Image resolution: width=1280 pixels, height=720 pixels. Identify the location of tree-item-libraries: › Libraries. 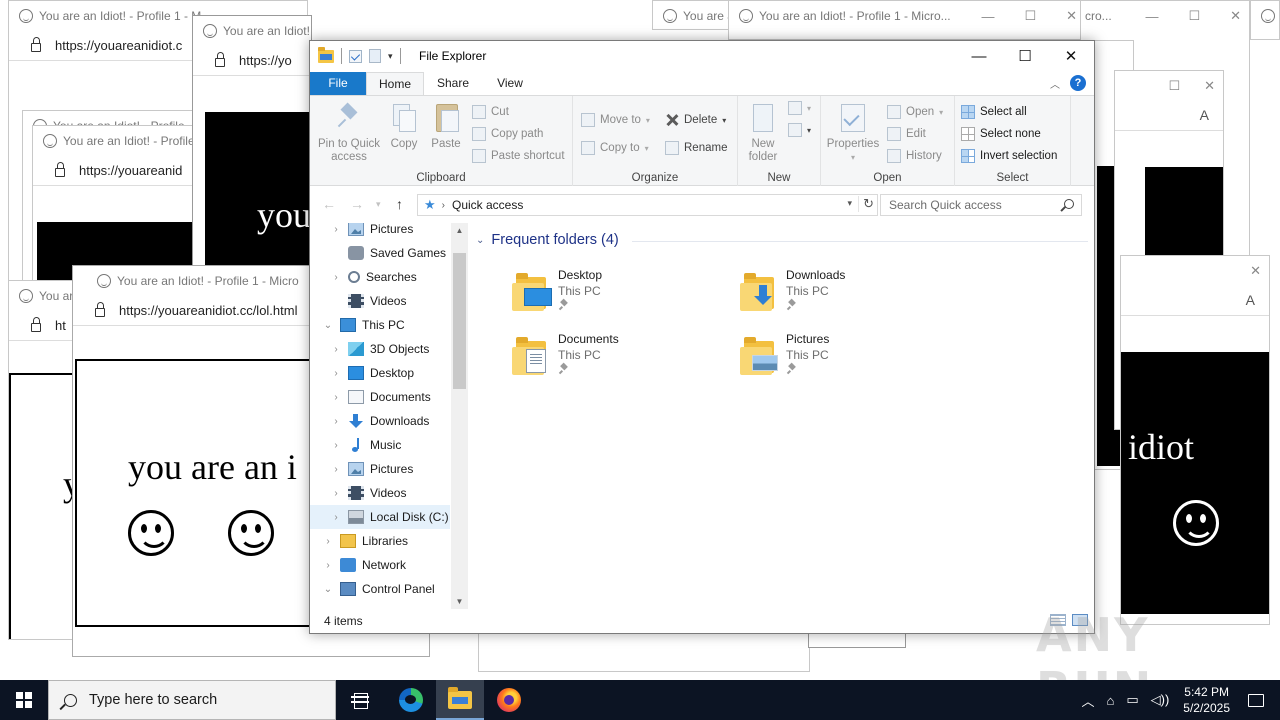
(380, 541).